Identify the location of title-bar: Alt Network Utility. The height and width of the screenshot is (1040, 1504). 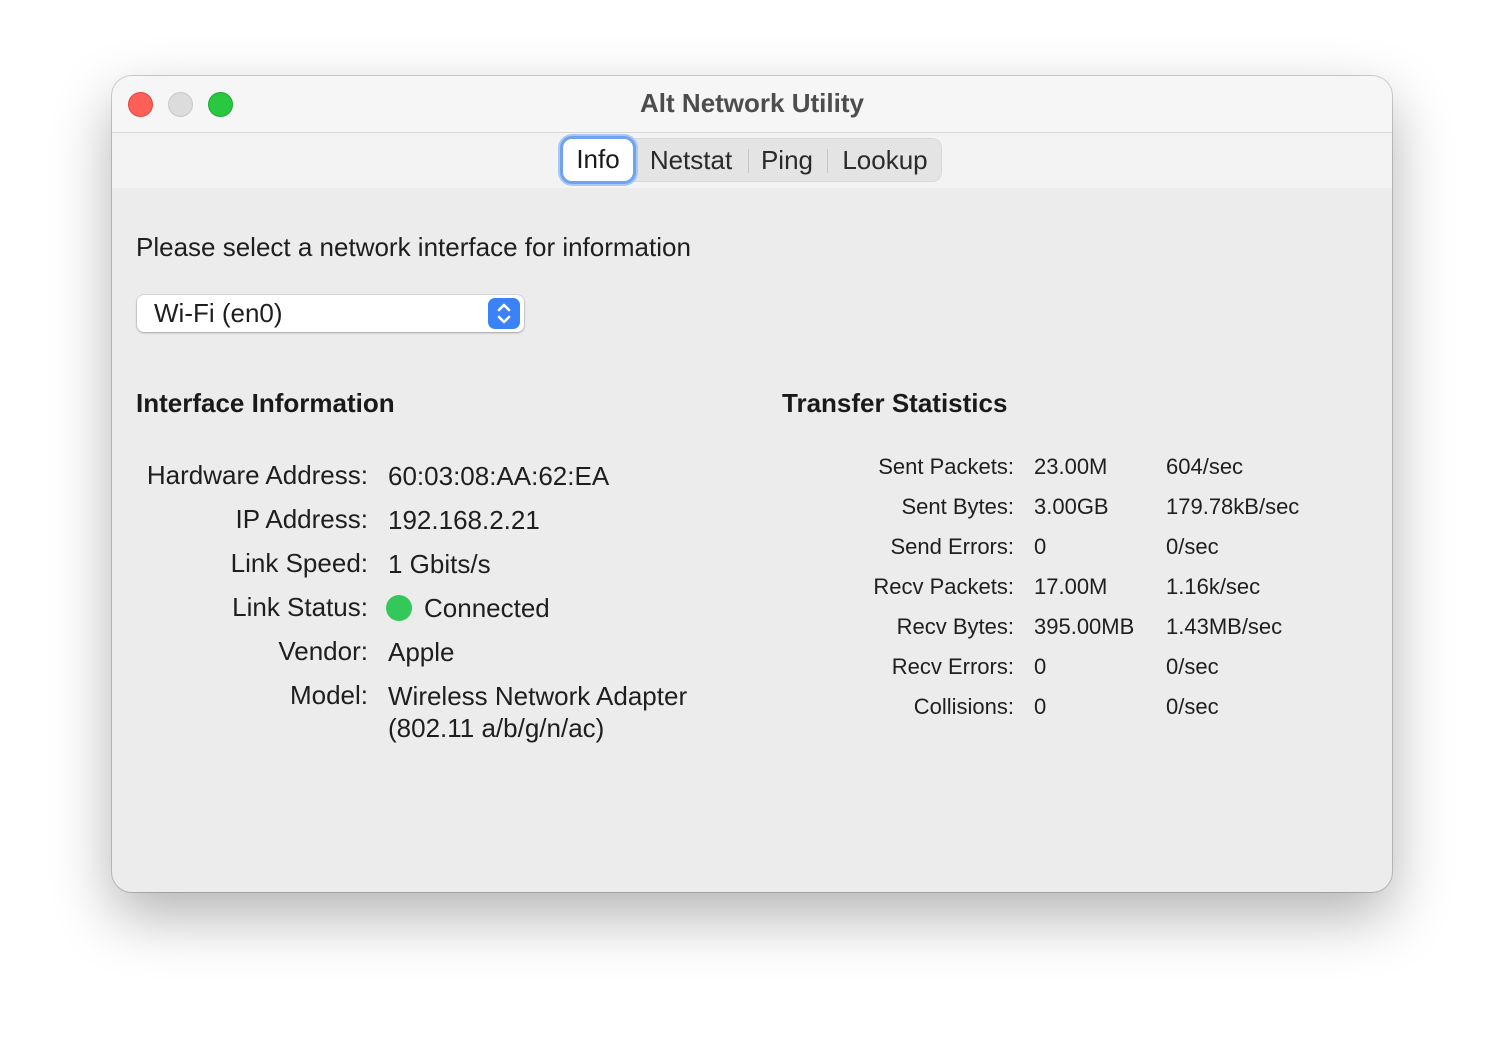
(752, 104).